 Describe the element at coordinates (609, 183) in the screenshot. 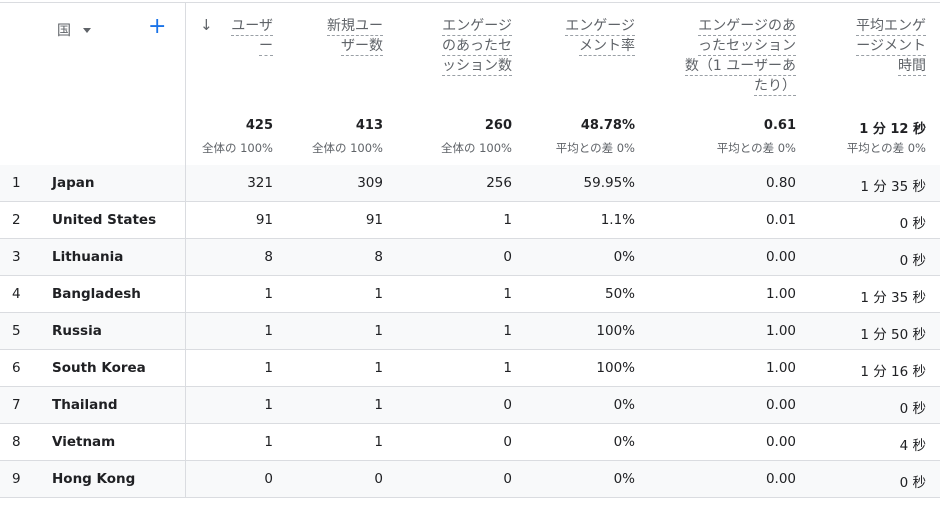

I see `cell-engagement-rate: 59.95%` at that location.